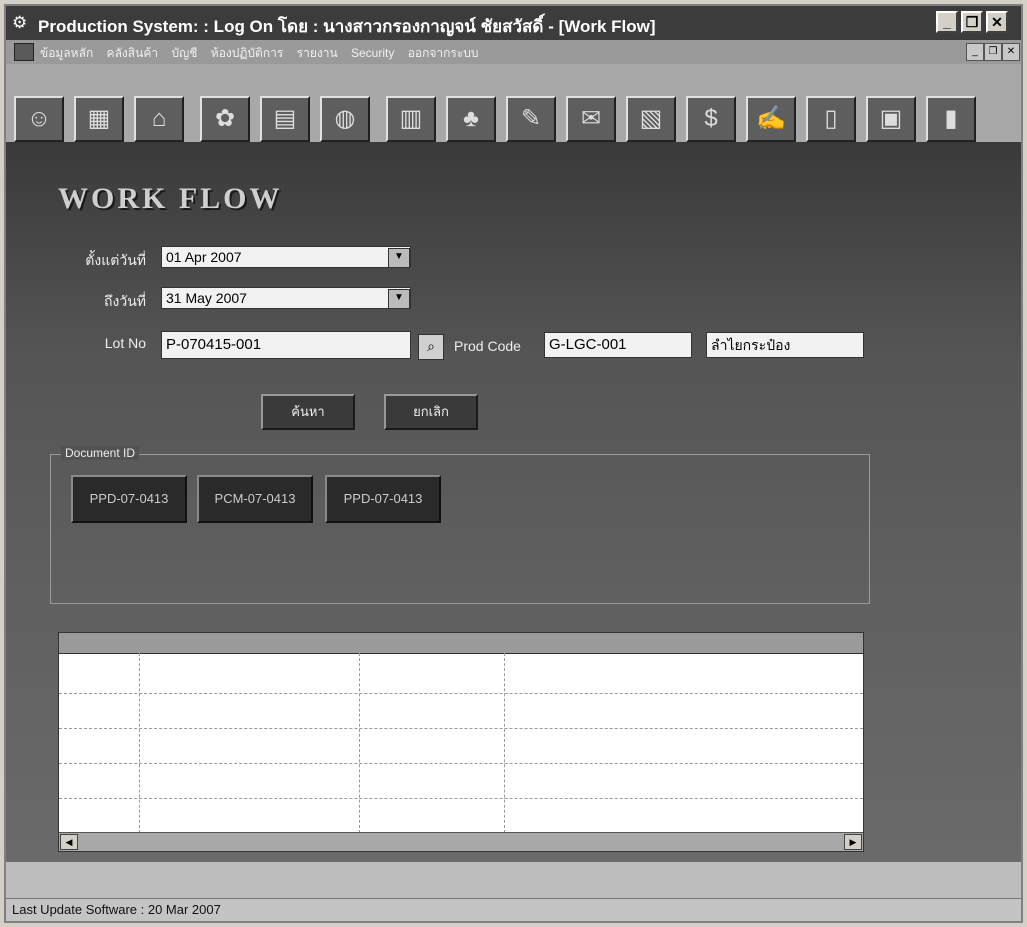 Image resolution: width=1027 pixels, height=927 pixels. Describe the element at coordinates (372, 53) in the screenshot. I see `menu-item-security: Security` at that location.